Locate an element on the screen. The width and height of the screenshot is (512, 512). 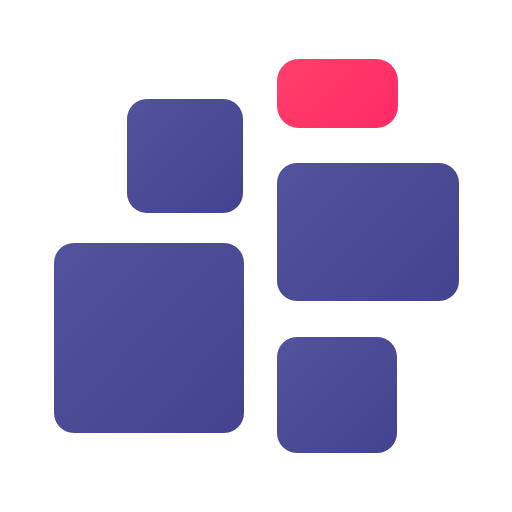
wide-rectangle-tile is located at coordinates (368, 232).